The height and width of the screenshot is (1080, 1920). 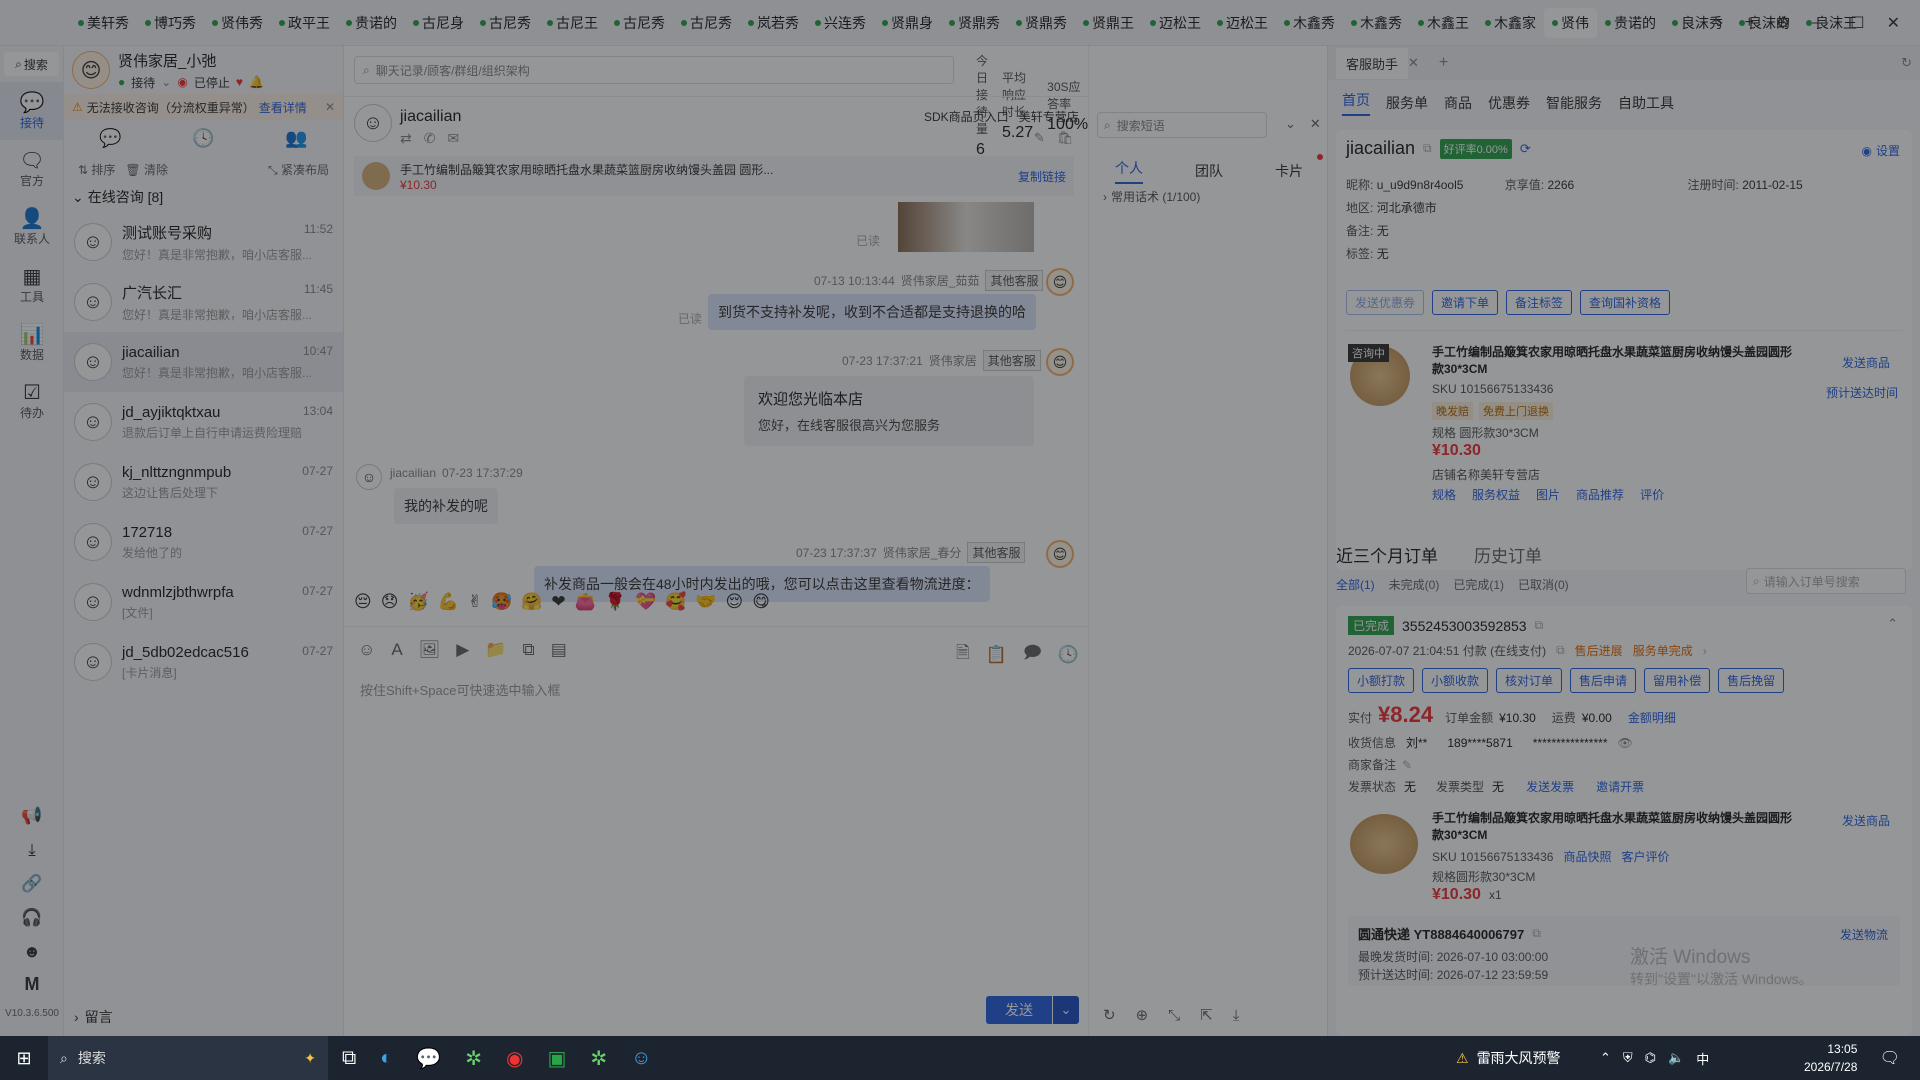 What do you see at coordinates (1414, 584) in the screenshot?
I see `order-filter: 未完成(0)` at bounding box center [1414, 584].